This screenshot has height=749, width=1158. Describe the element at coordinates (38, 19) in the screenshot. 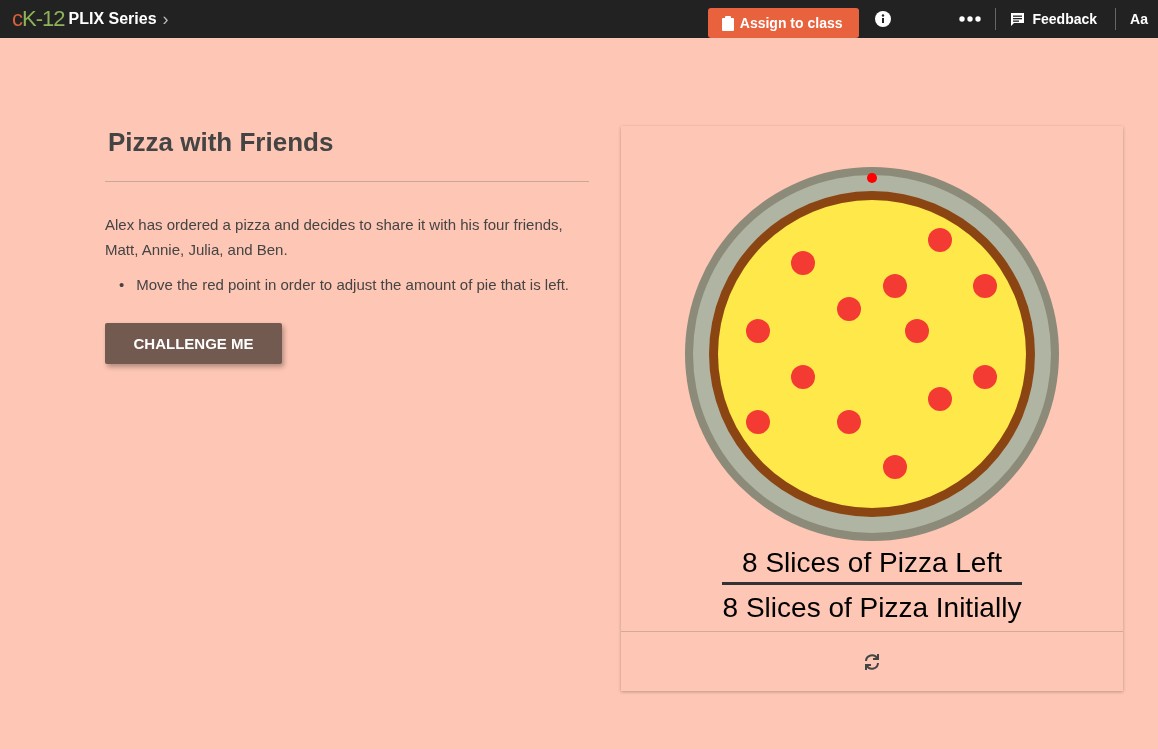

I see `logo: cK-12` at that location.